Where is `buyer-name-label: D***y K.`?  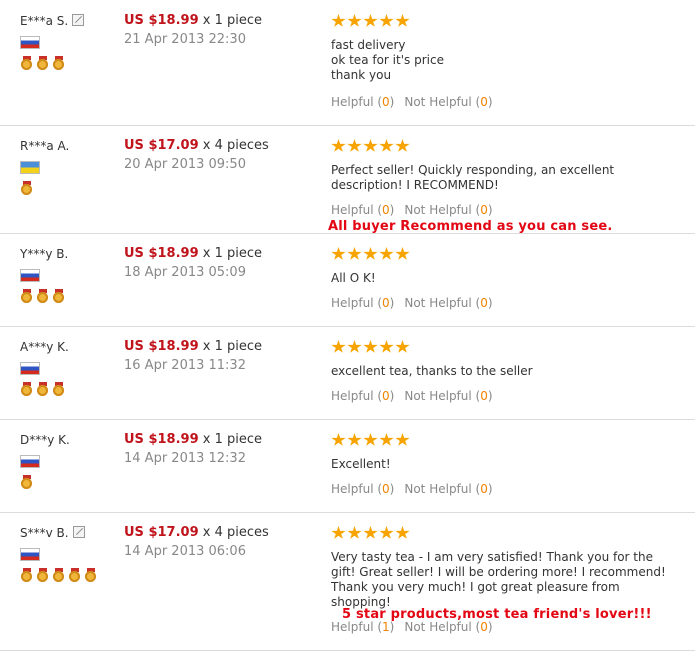
buyer-name-label: D***y K. is located at coordinates (45, 440).